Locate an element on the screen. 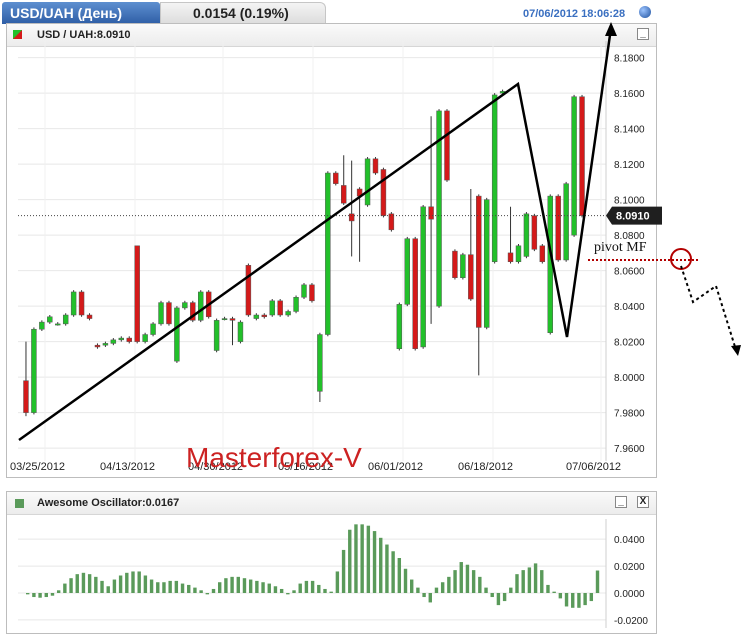 This screenshot has width=746, height=634. watermark: Masterforex-V is located at coordinates (274, 457).